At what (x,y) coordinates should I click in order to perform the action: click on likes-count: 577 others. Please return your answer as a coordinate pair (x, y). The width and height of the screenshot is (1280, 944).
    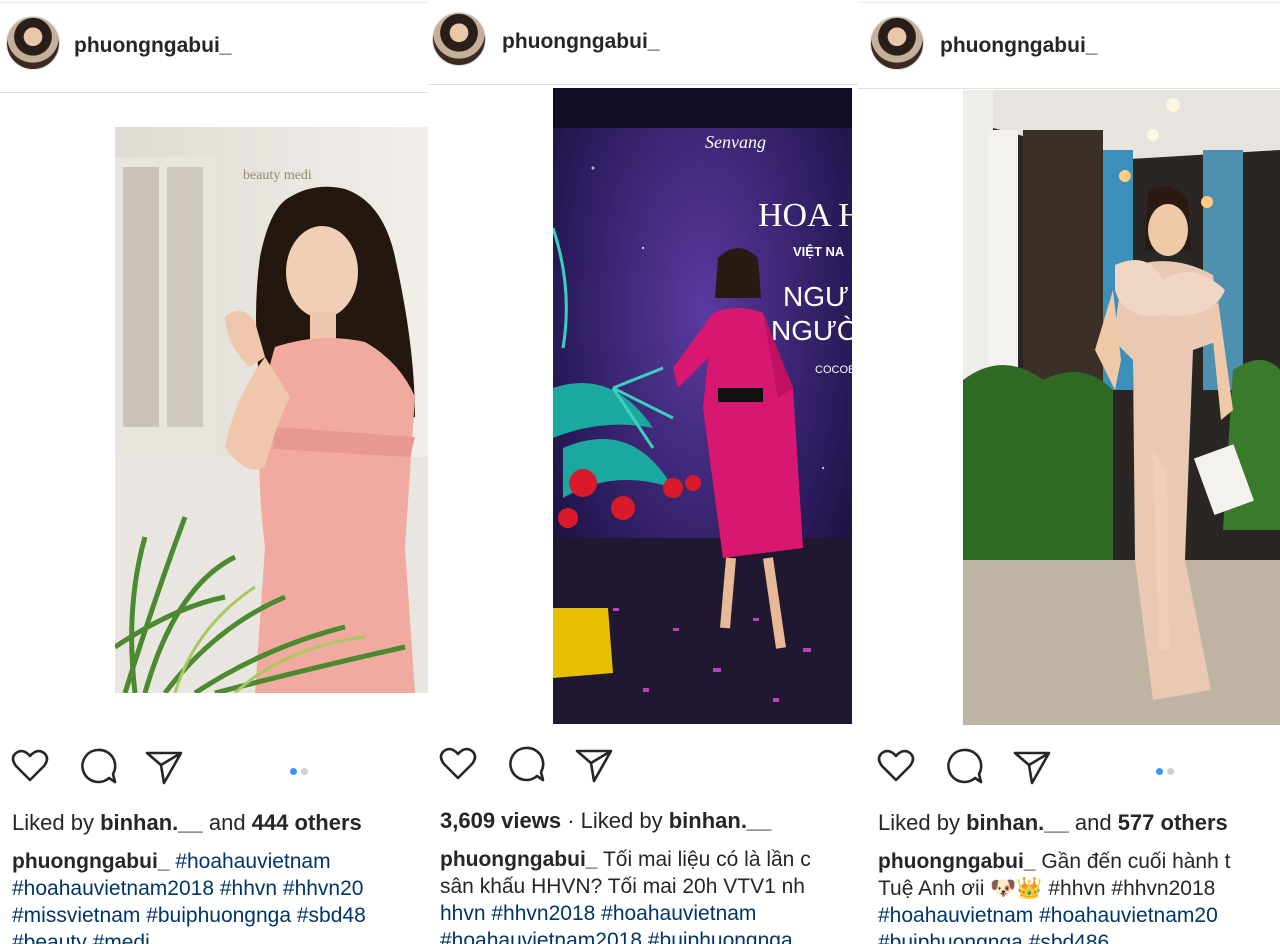
    Looking at the image, I should click on (1173, 822).